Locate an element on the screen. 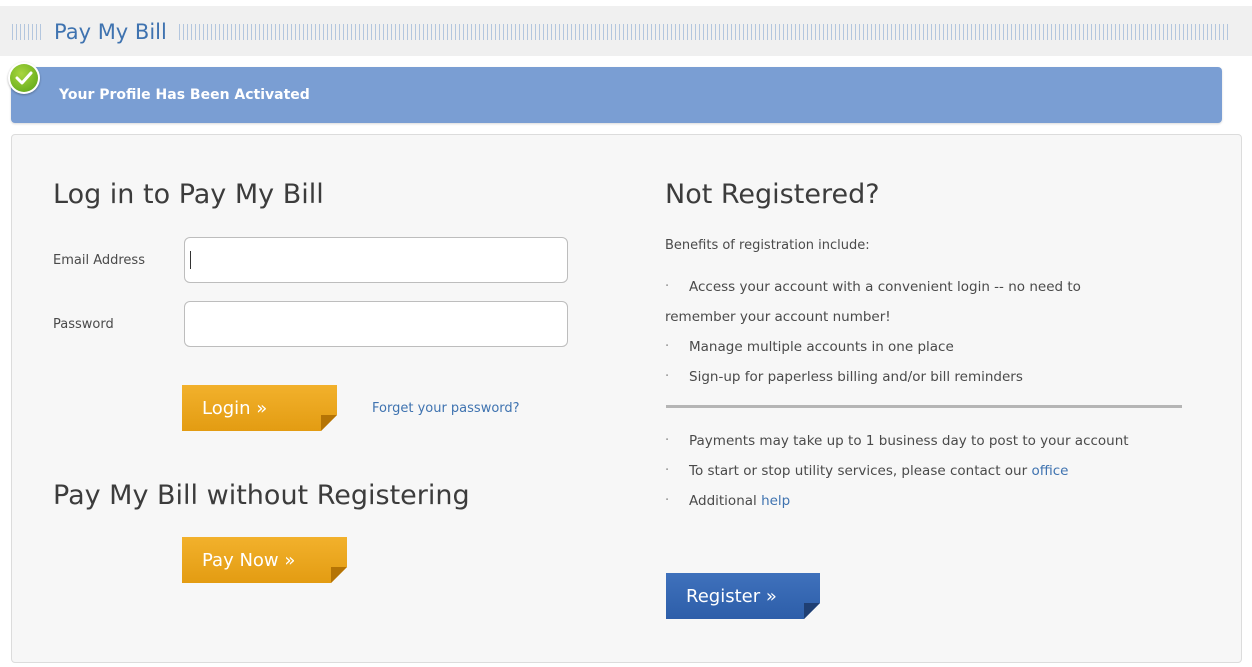 This screenshot has width=1252, height=667. email-field is located at coordinates (376, 260).